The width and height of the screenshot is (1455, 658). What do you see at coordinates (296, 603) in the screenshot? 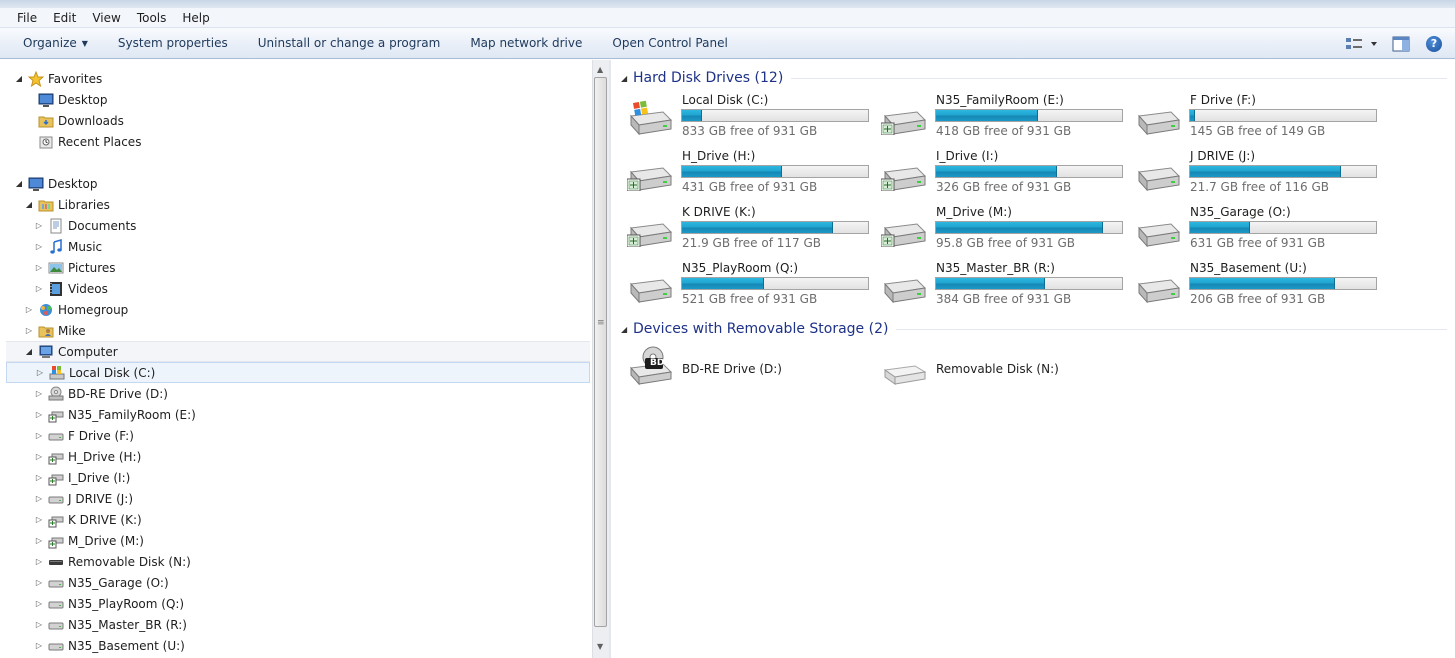
I see `nav-item: ▷ N35_PlayRoom (Q:)` at bounding box center [296, 603].